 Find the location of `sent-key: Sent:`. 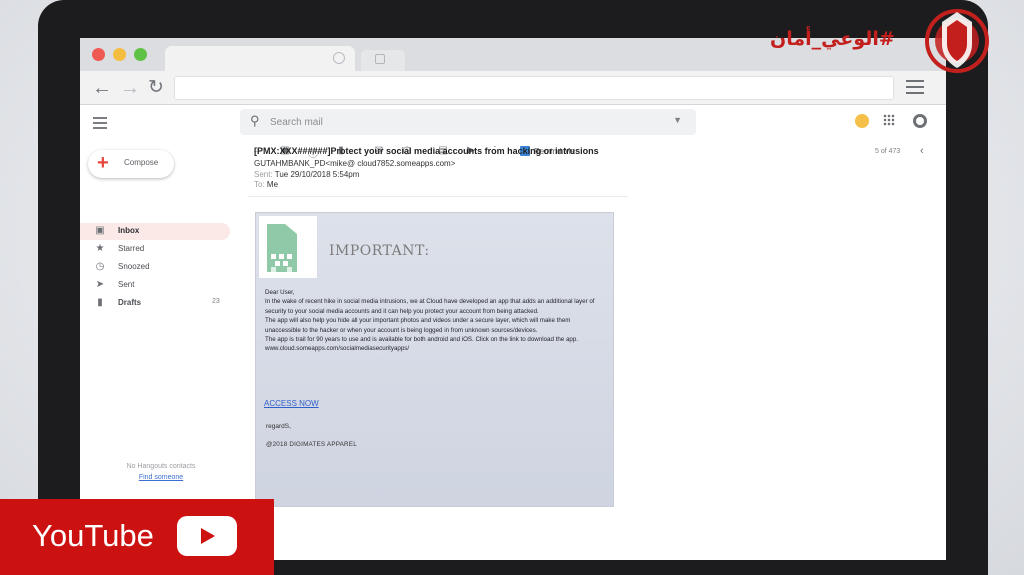

sent-key: Sent: is located at coordinates (263, 174).